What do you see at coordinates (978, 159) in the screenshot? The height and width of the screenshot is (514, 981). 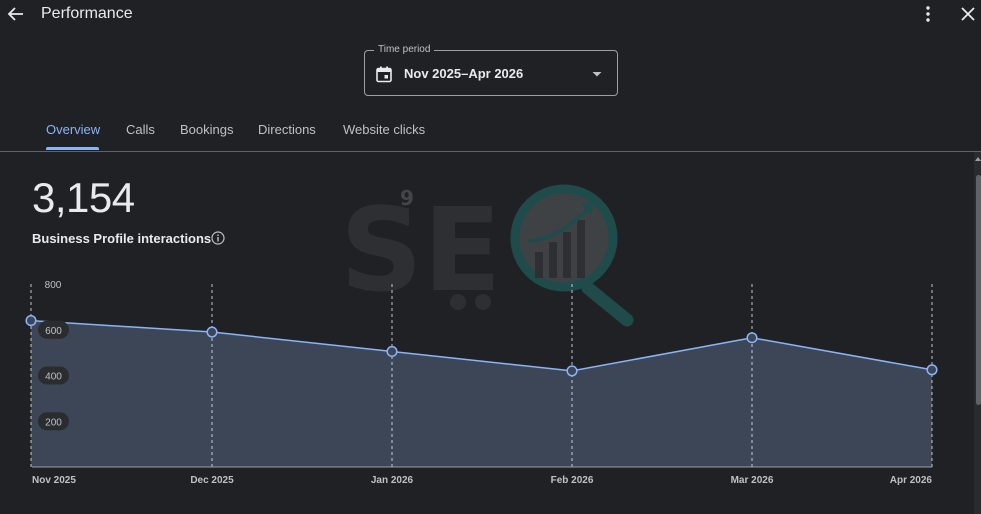 I see `scroll-up-arrow-icon` at bounding box center [978, 159].